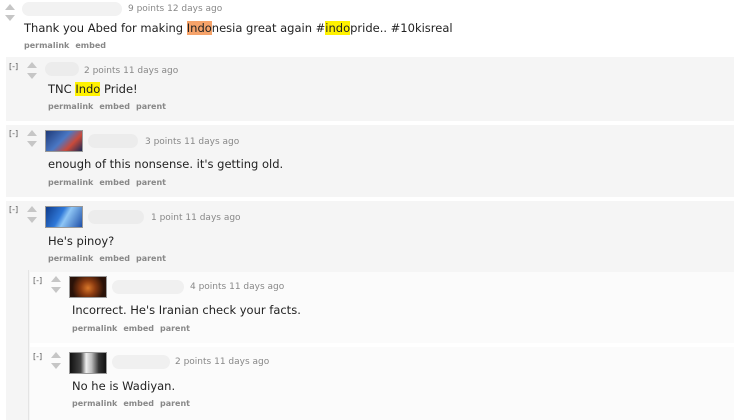 This screenshot has width=734, height=420. Describe the element at coordinates (196, 218) in the screenshot. I see `comment-3-meta: 1 point 11 days ago` at that location.